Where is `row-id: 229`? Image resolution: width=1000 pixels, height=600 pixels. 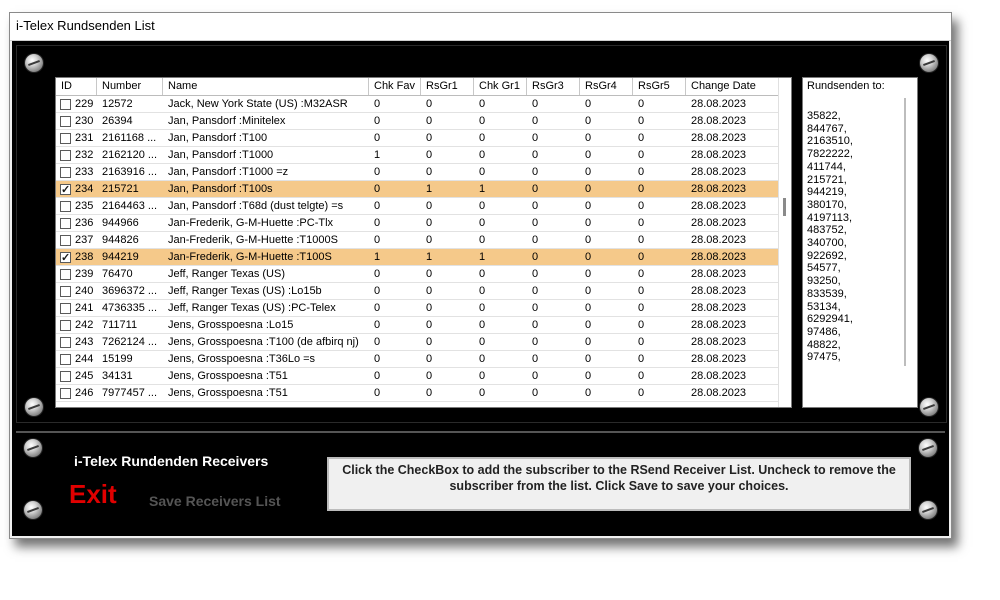
row-id: 229 is located at coordinates (84, 104).